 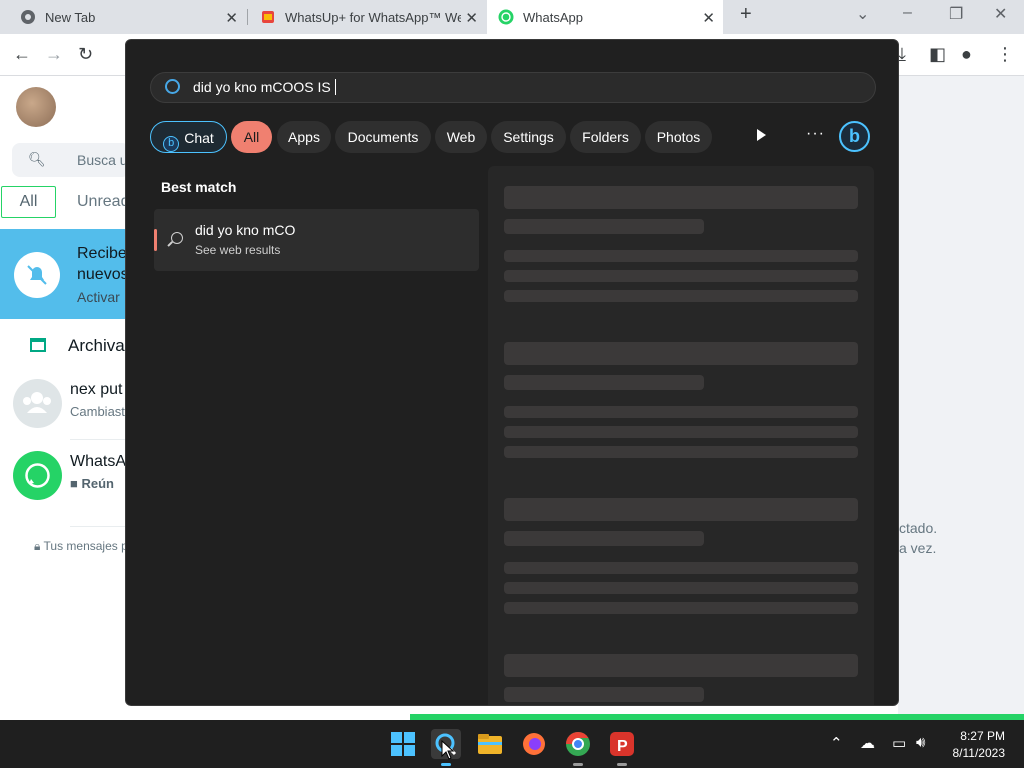 I want to click on start-icon, so click(x=403, y=744).